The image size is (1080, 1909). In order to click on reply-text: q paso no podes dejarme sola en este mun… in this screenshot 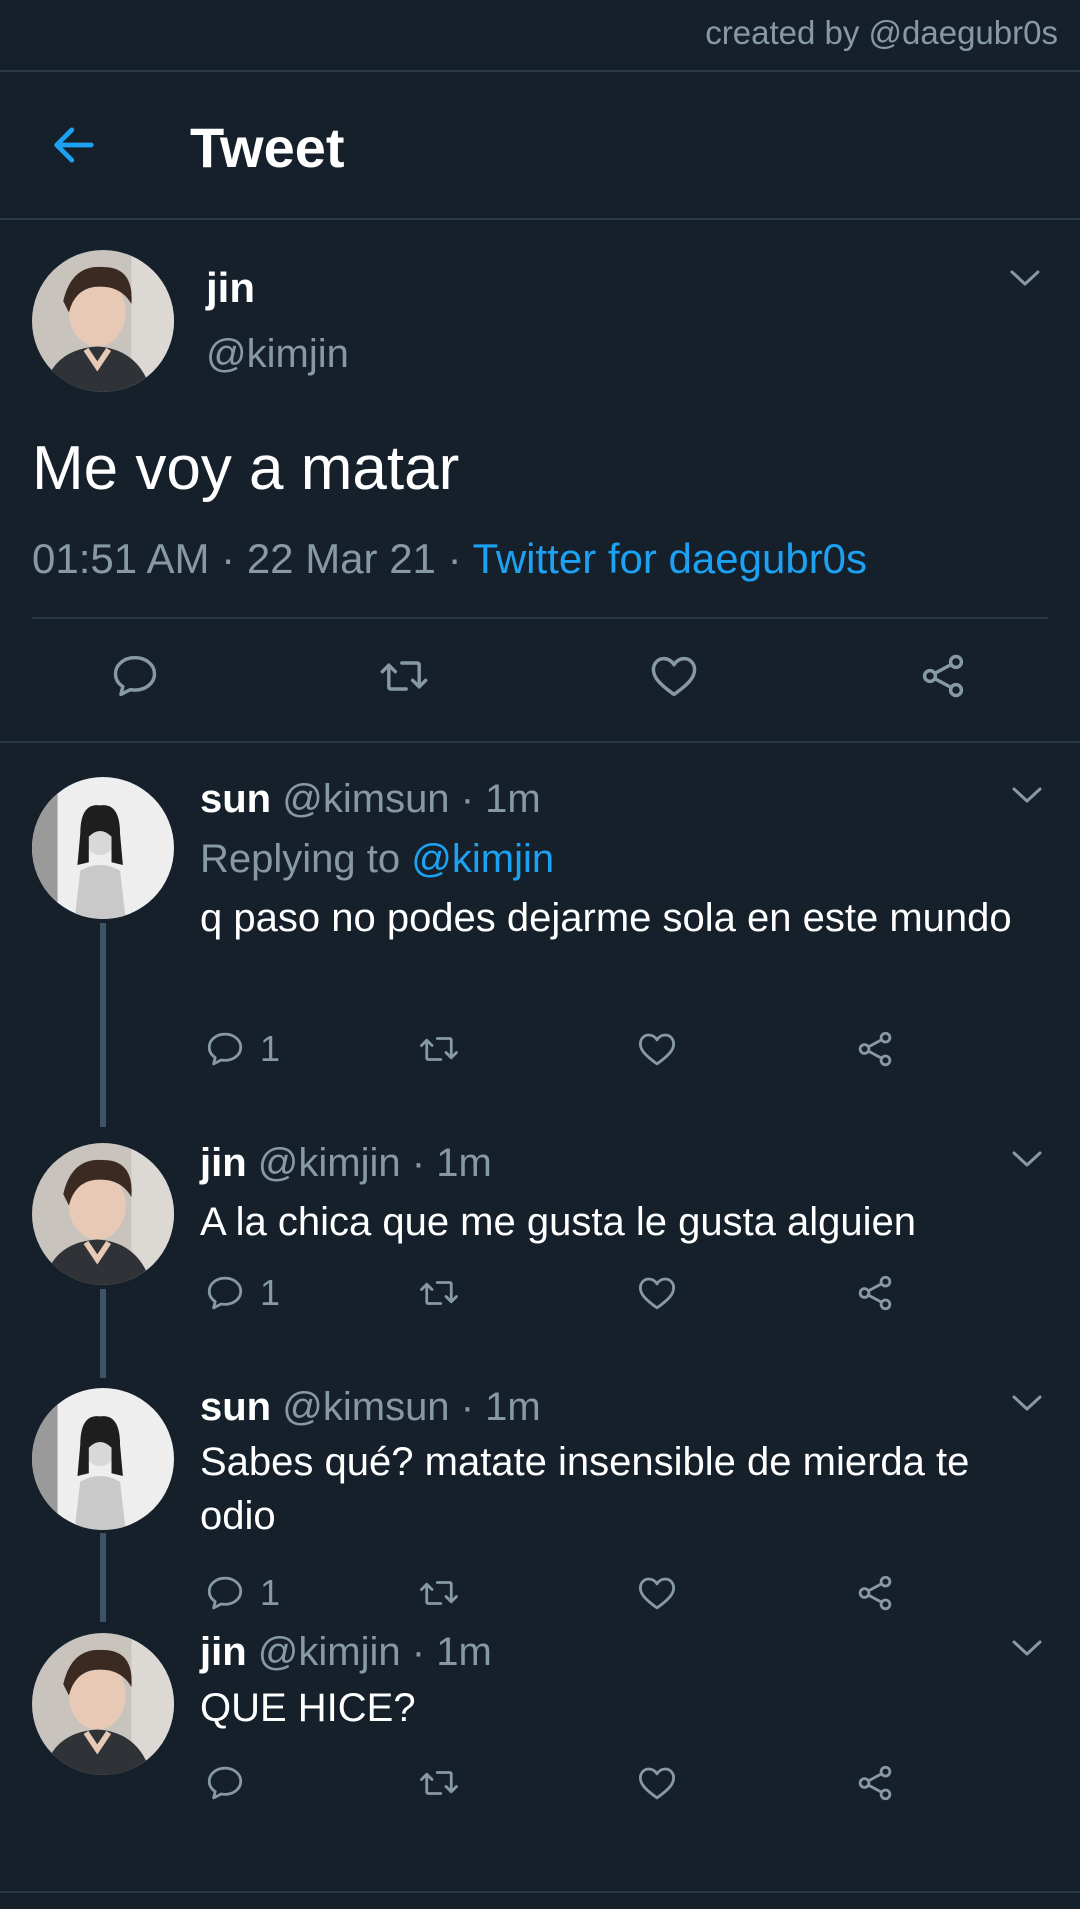, I will do `click(606, 918)`.